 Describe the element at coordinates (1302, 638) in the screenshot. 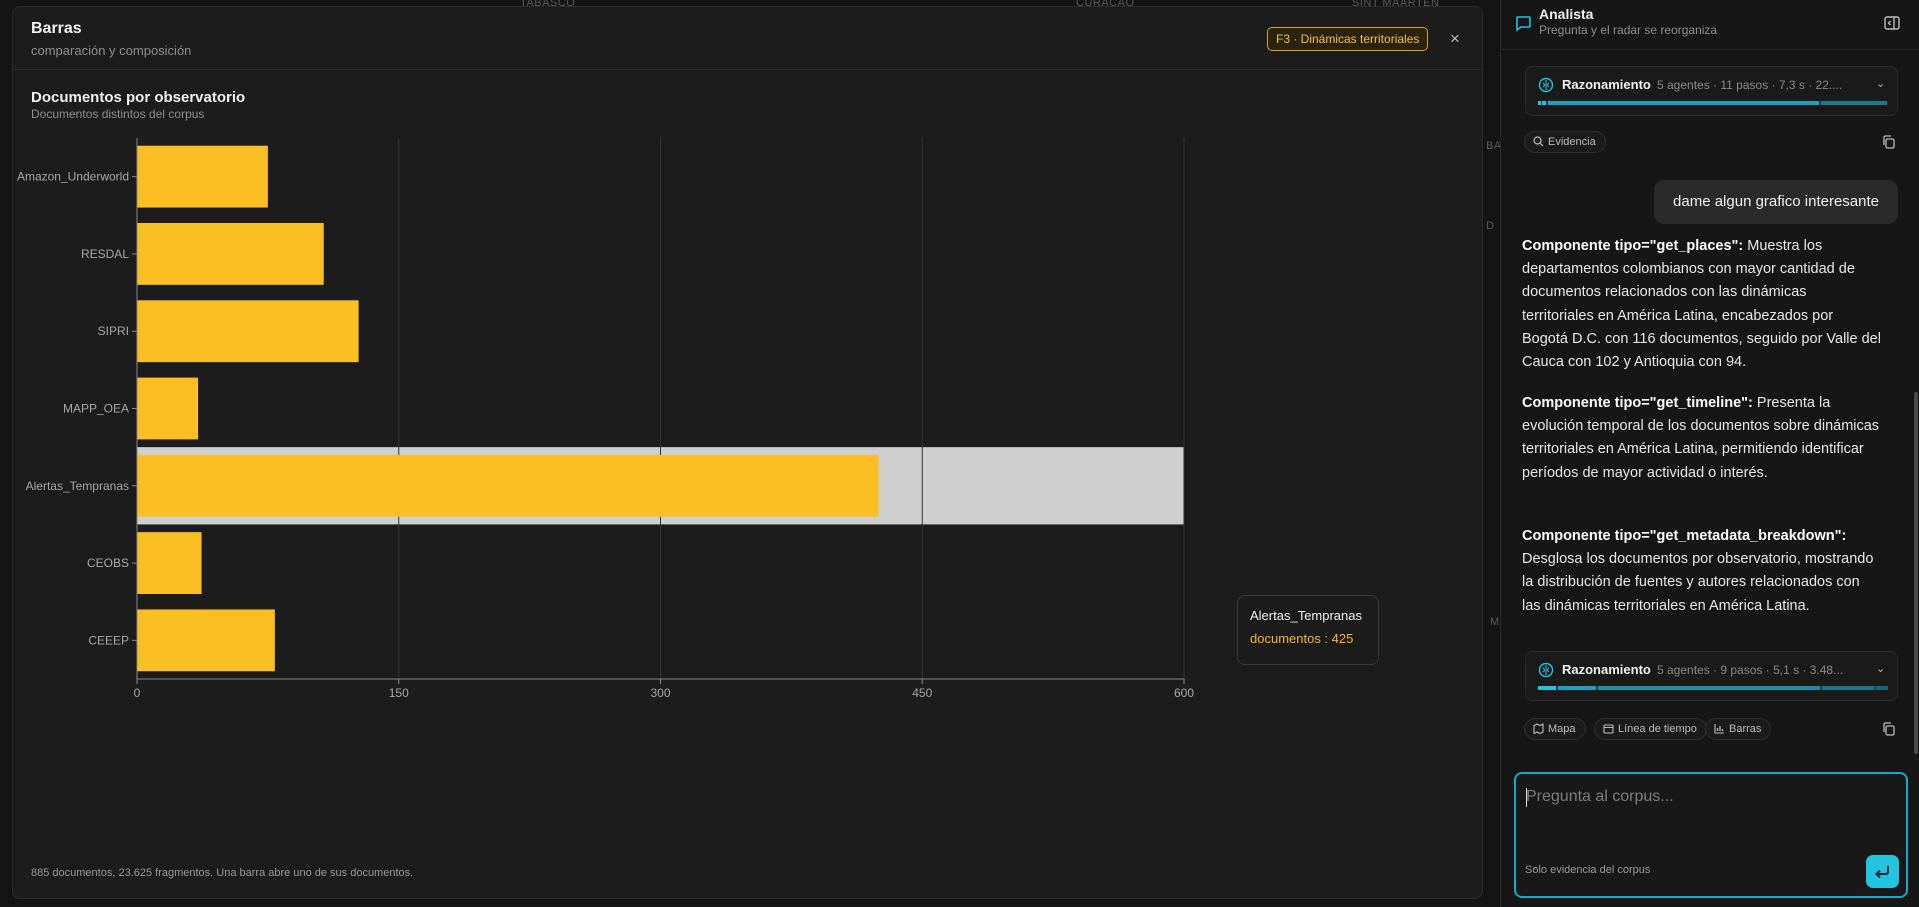

I see `tooltip-value: documentos : 425` at that location.